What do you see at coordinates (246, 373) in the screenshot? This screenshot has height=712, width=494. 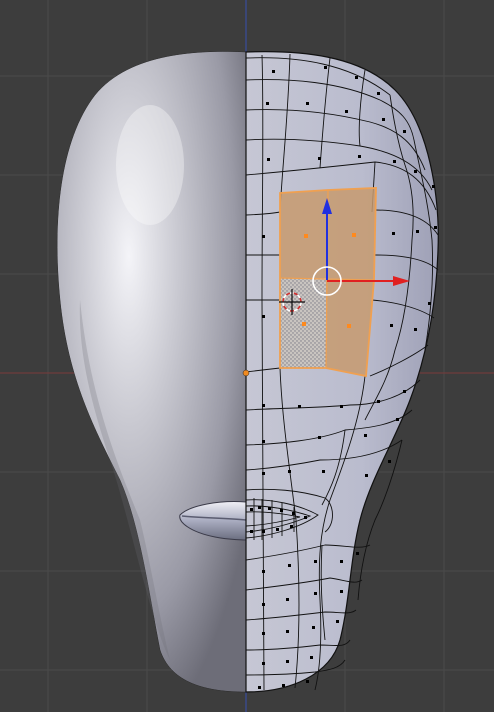 I see `mirror-seam-vertex` at bounding box center [246, 373].